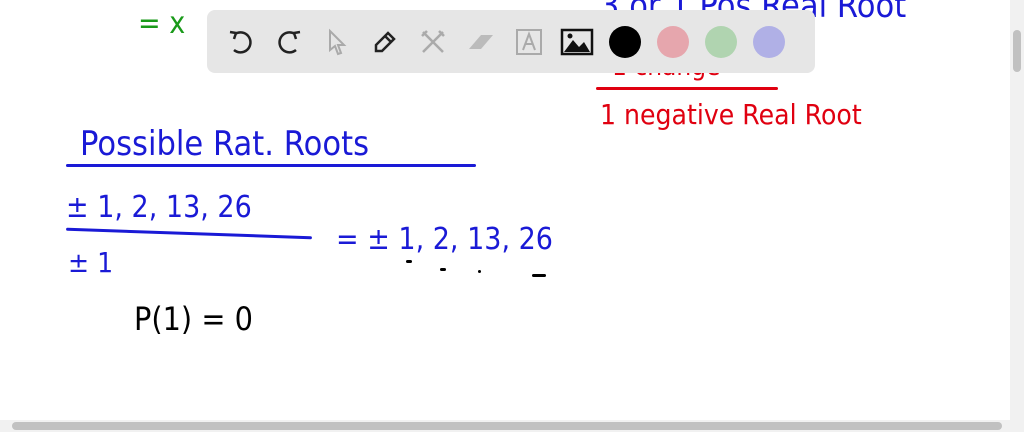  I want to click on vertical-scrollbar, so click(1017, 210).